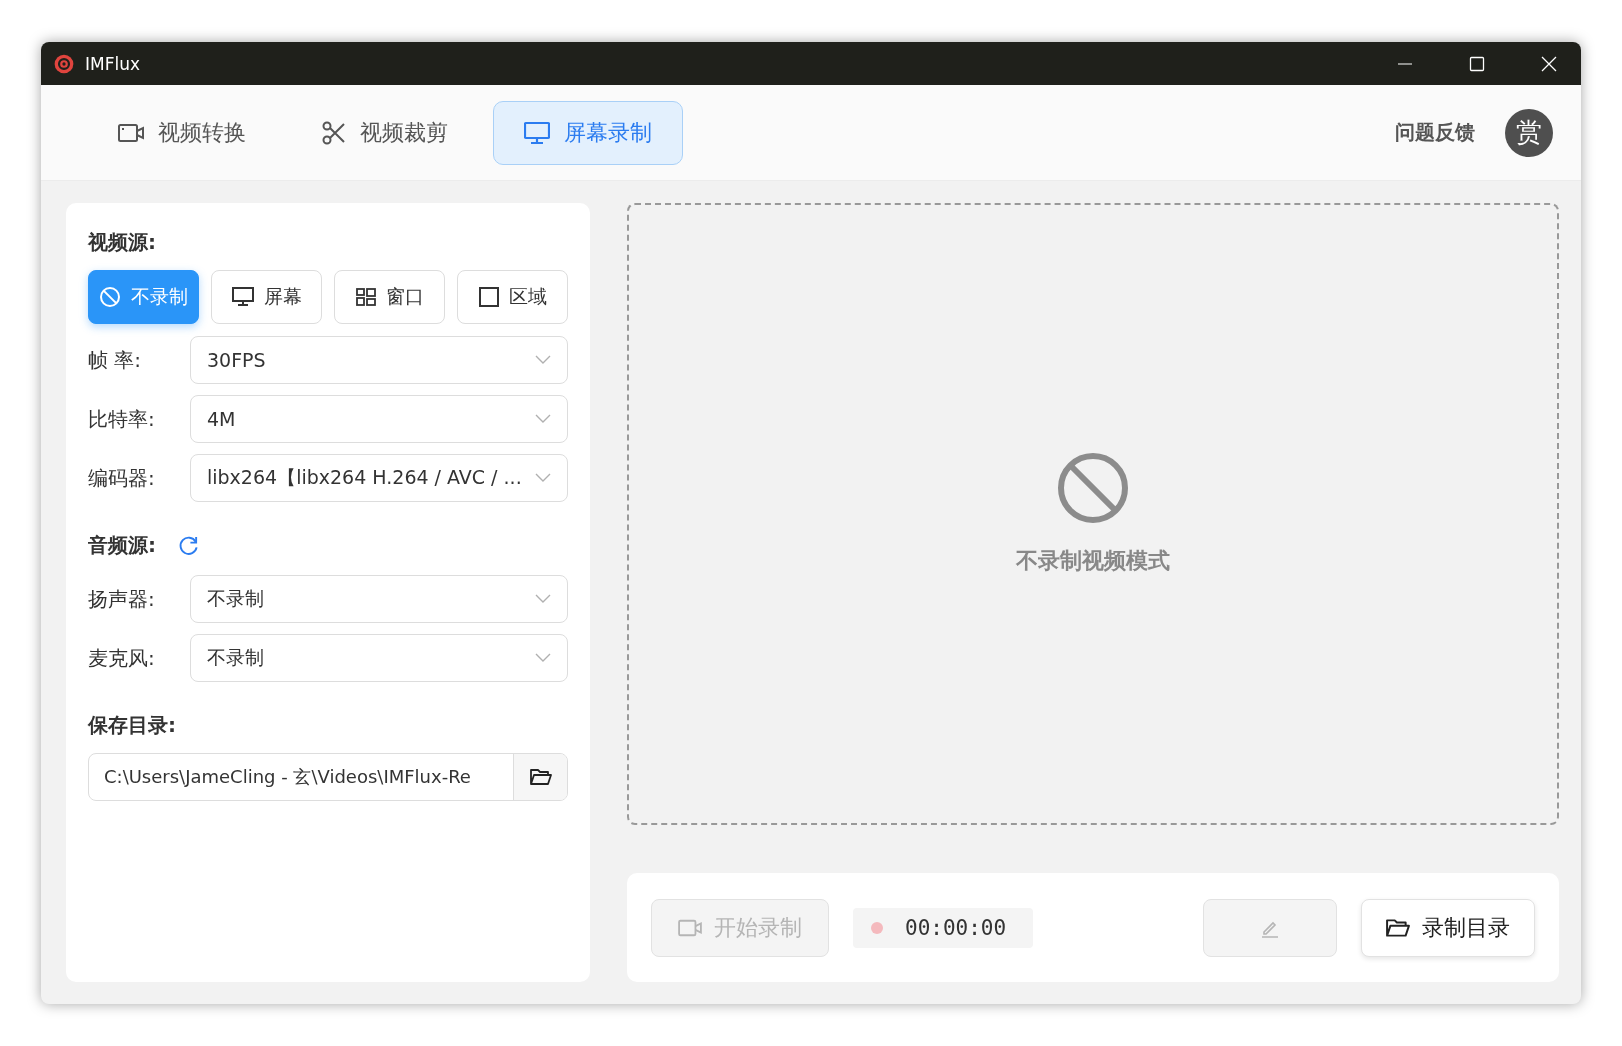 Image resolution: width=1622 pixels, height=1046 pixels. What do you see at coordinates (122, 478) in the screenshot?
I see `field-label: 编码器:` at bounding box center [122, 478].